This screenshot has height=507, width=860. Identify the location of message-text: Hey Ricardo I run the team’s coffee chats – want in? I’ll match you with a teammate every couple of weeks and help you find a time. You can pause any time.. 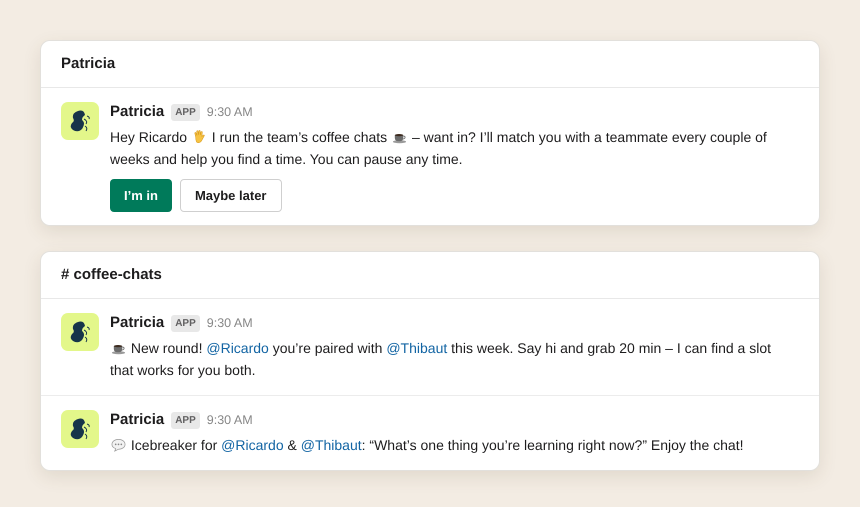
(439, 148).